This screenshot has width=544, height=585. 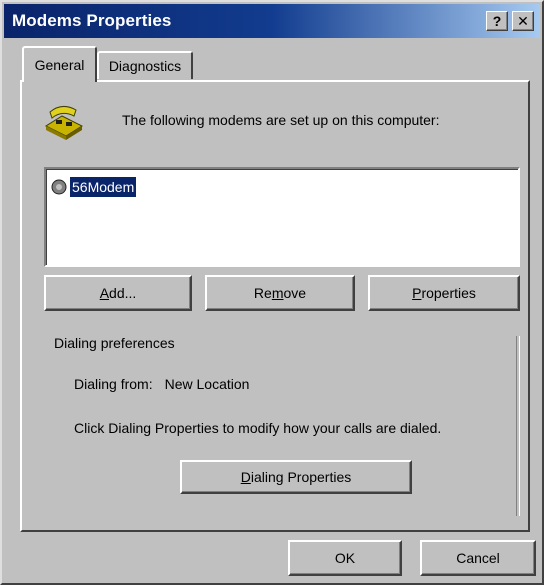 I want to click on help-button: ?, so click(x=497, y=21).